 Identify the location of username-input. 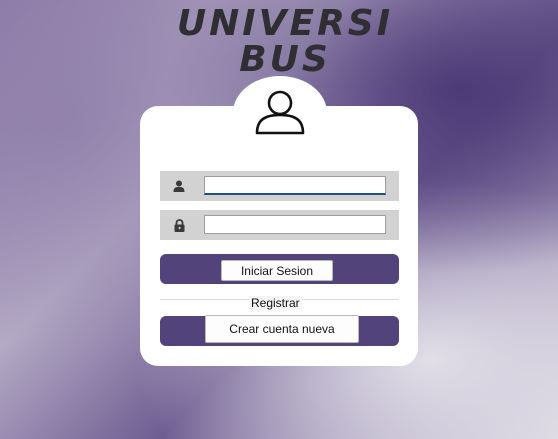
(295, 185).